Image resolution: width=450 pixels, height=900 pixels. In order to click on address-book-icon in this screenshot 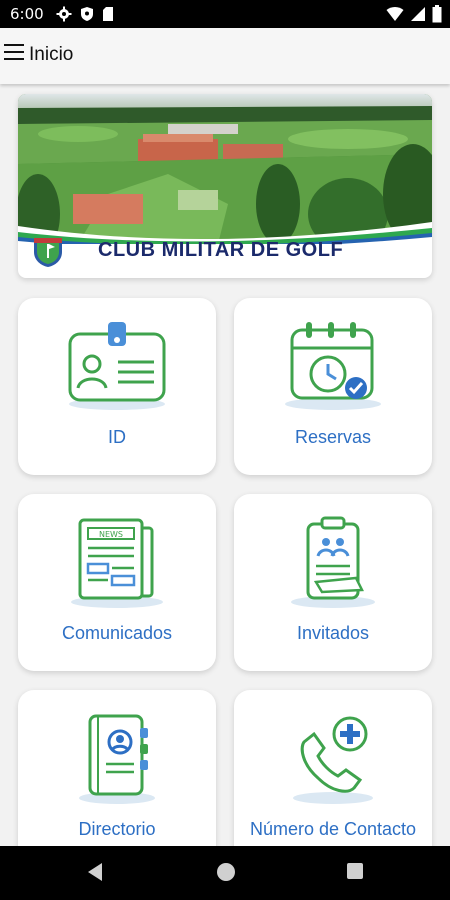, I will do `click(117, 759)`.